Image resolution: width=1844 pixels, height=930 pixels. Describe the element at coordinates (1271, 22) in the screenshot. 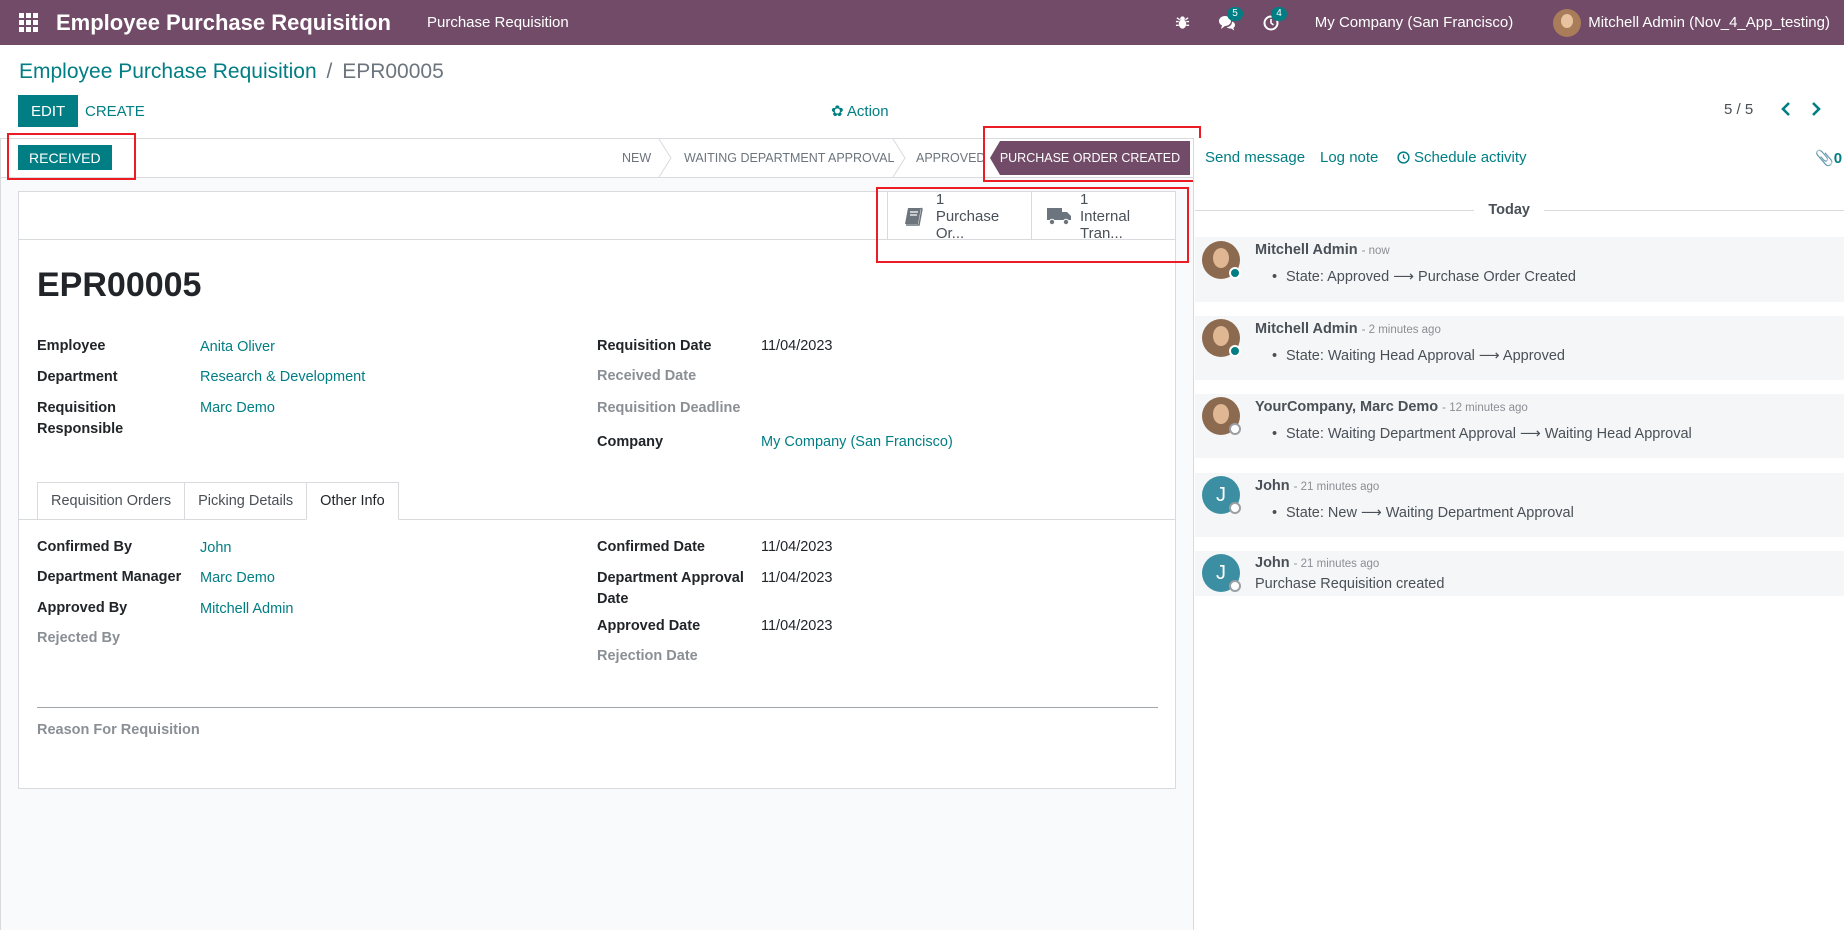

I see `activities-clock-icon: 4` at that location.